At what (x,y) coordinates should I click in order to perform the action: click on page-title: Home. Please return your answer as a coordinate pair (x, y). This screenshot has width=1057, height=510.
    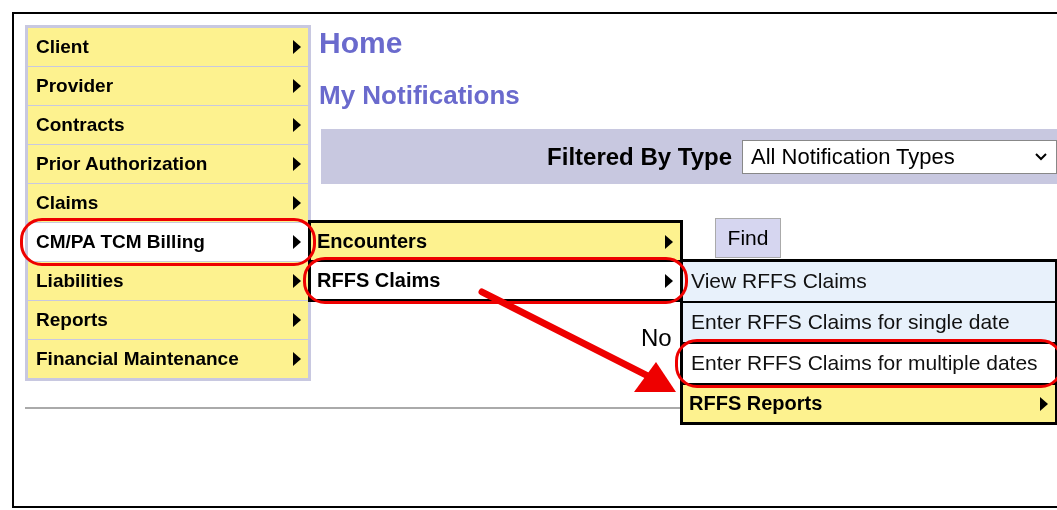
    Looking at the image, I should click on (361, 43).